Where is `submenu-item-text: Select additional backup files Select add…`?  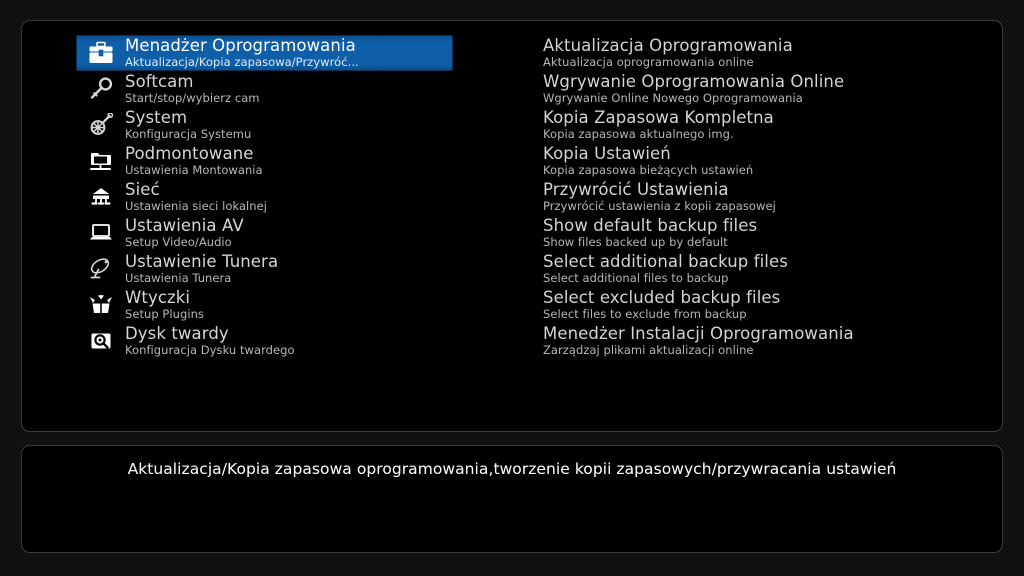 submenu-item-text: Select additional backup files Select add… is located at coordinates (753, 269).